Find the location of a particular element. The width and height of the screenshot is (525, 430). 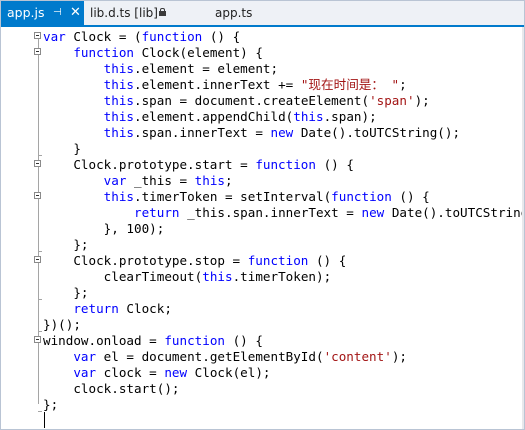

code-line: clock.start(); is located at coordinates (111, 389).